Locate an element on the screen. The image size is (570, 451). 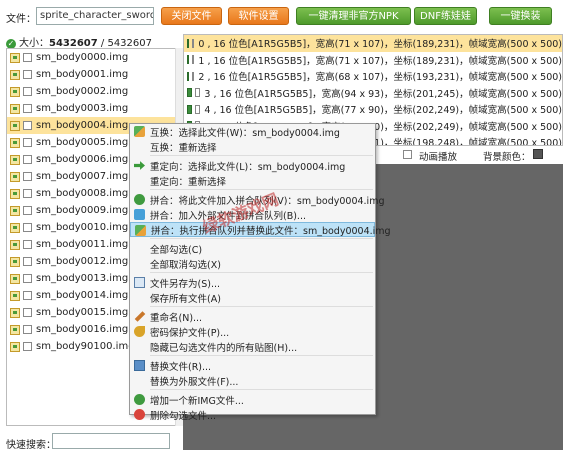
menu-item: 拼合：执行拼合队列并替换此文件：sm_body0004.img is located at coordinates (260, 229).